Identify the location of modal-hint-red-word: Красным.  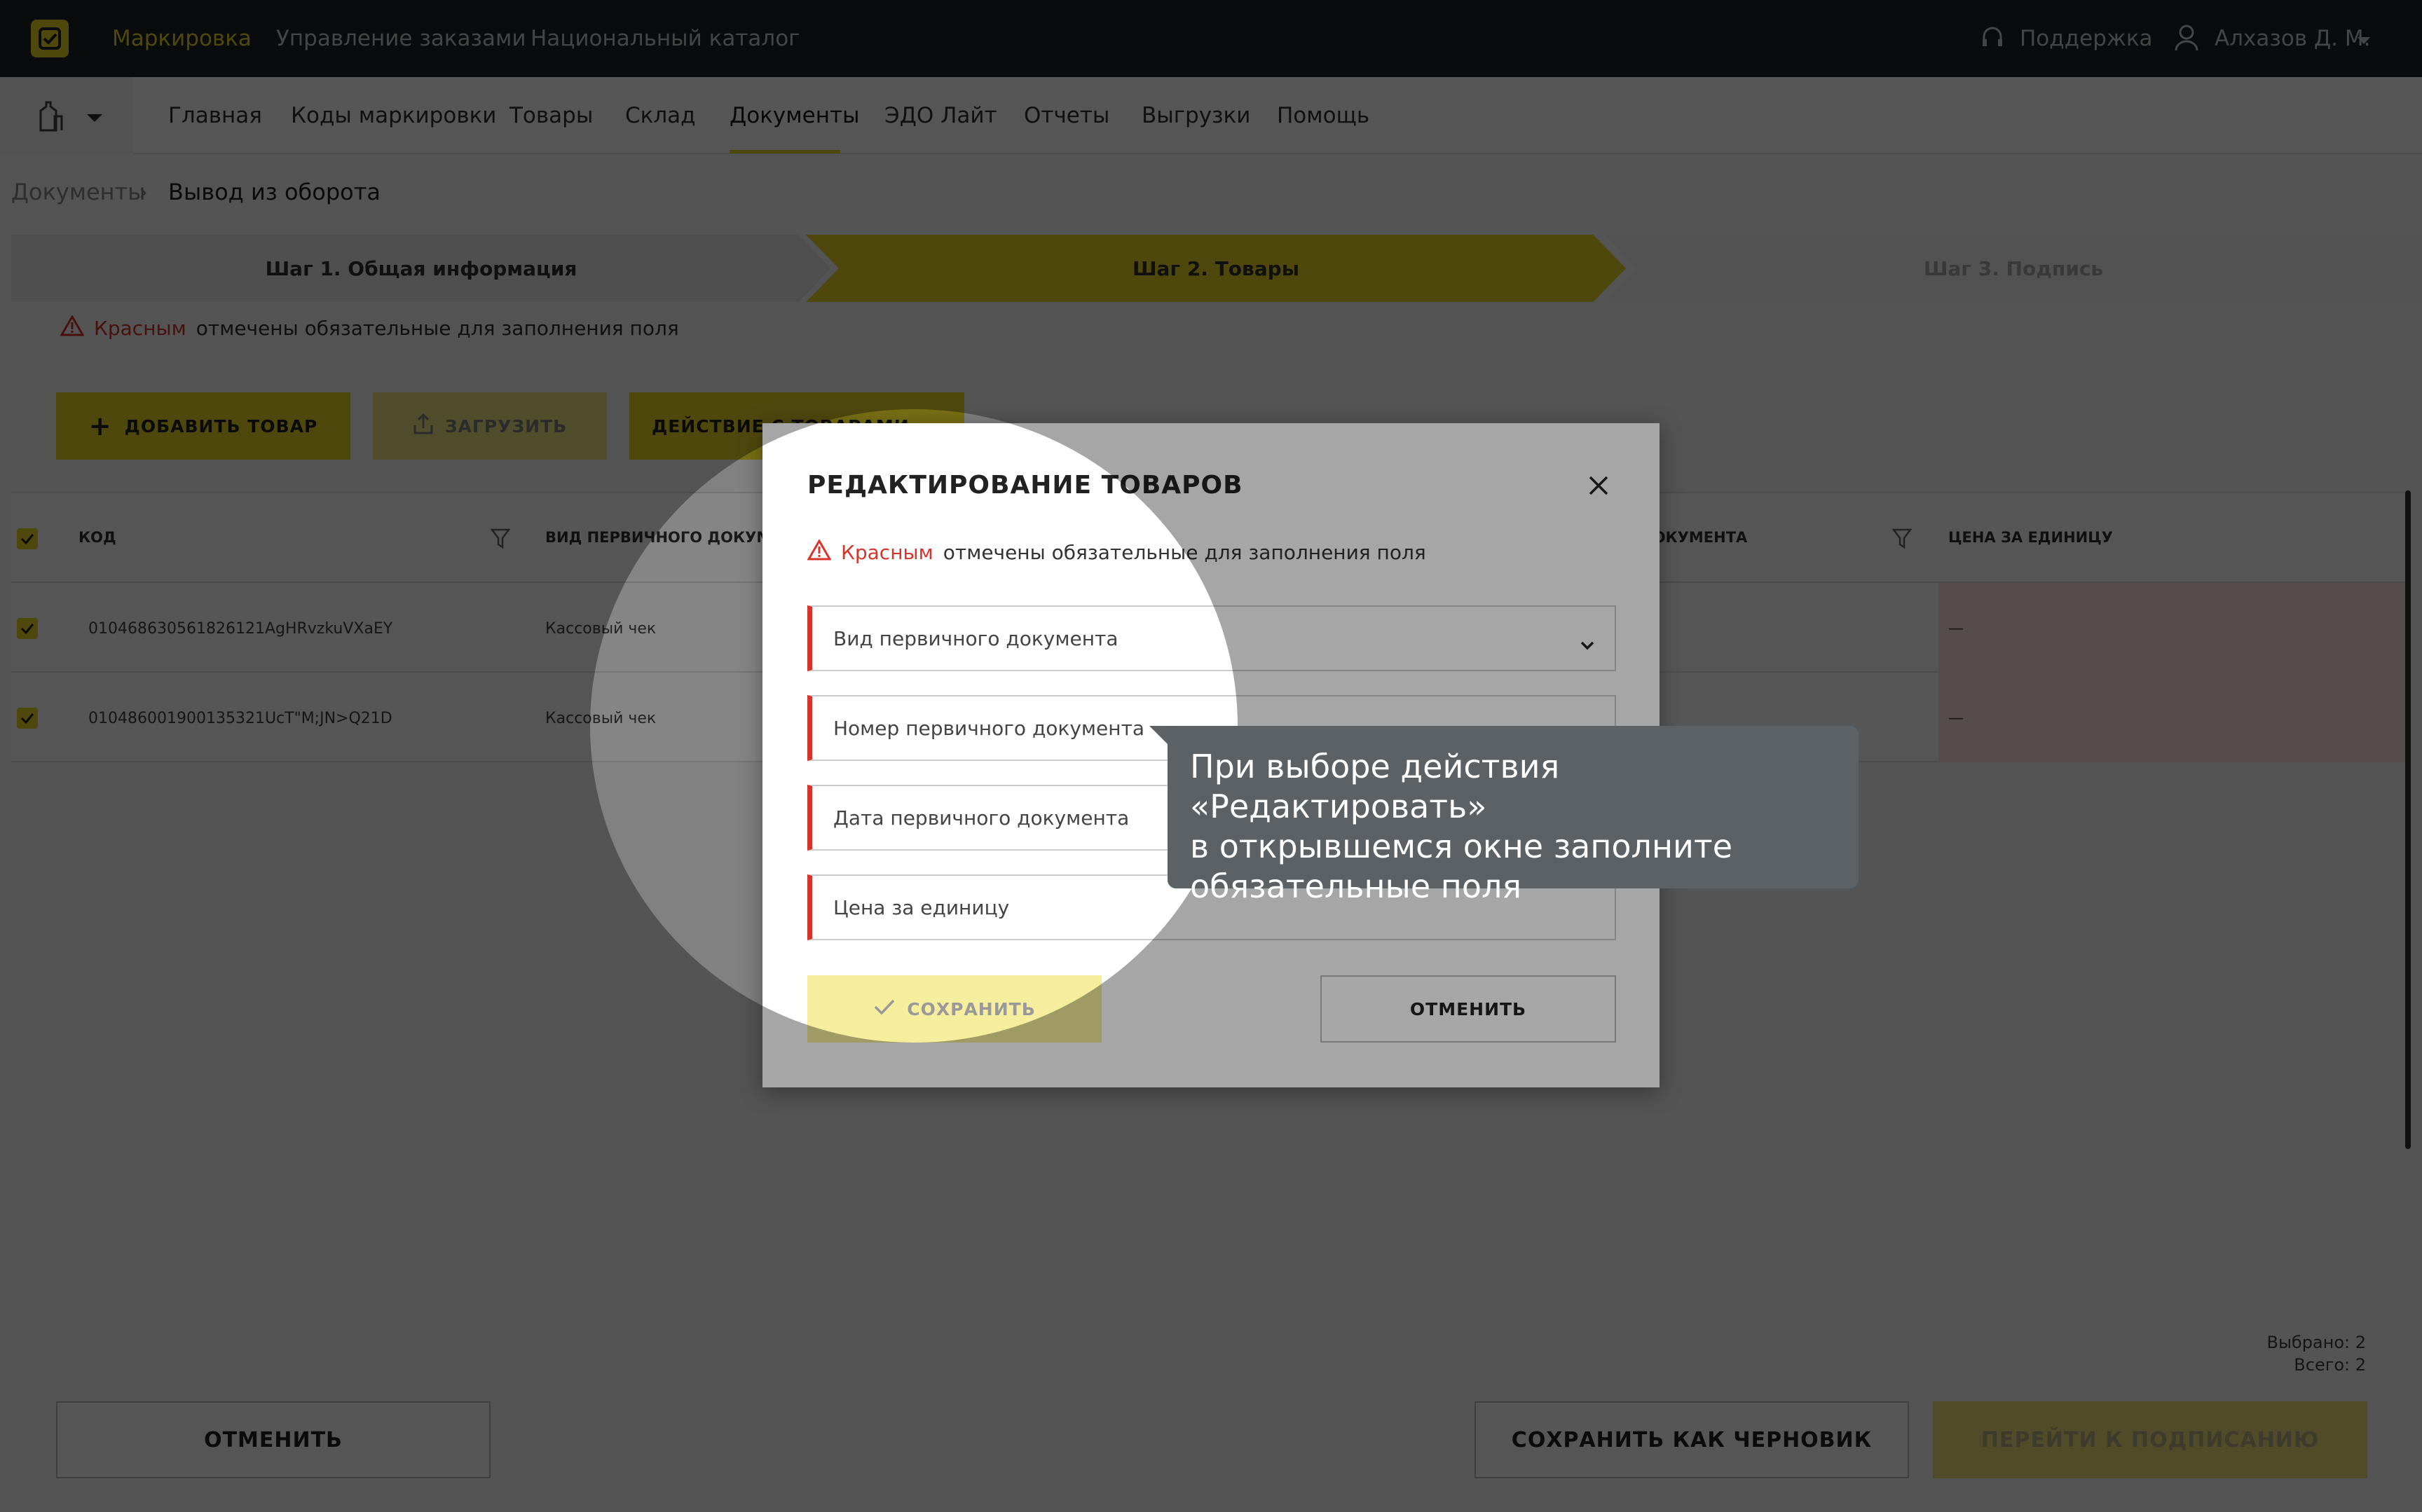
(887, 552).